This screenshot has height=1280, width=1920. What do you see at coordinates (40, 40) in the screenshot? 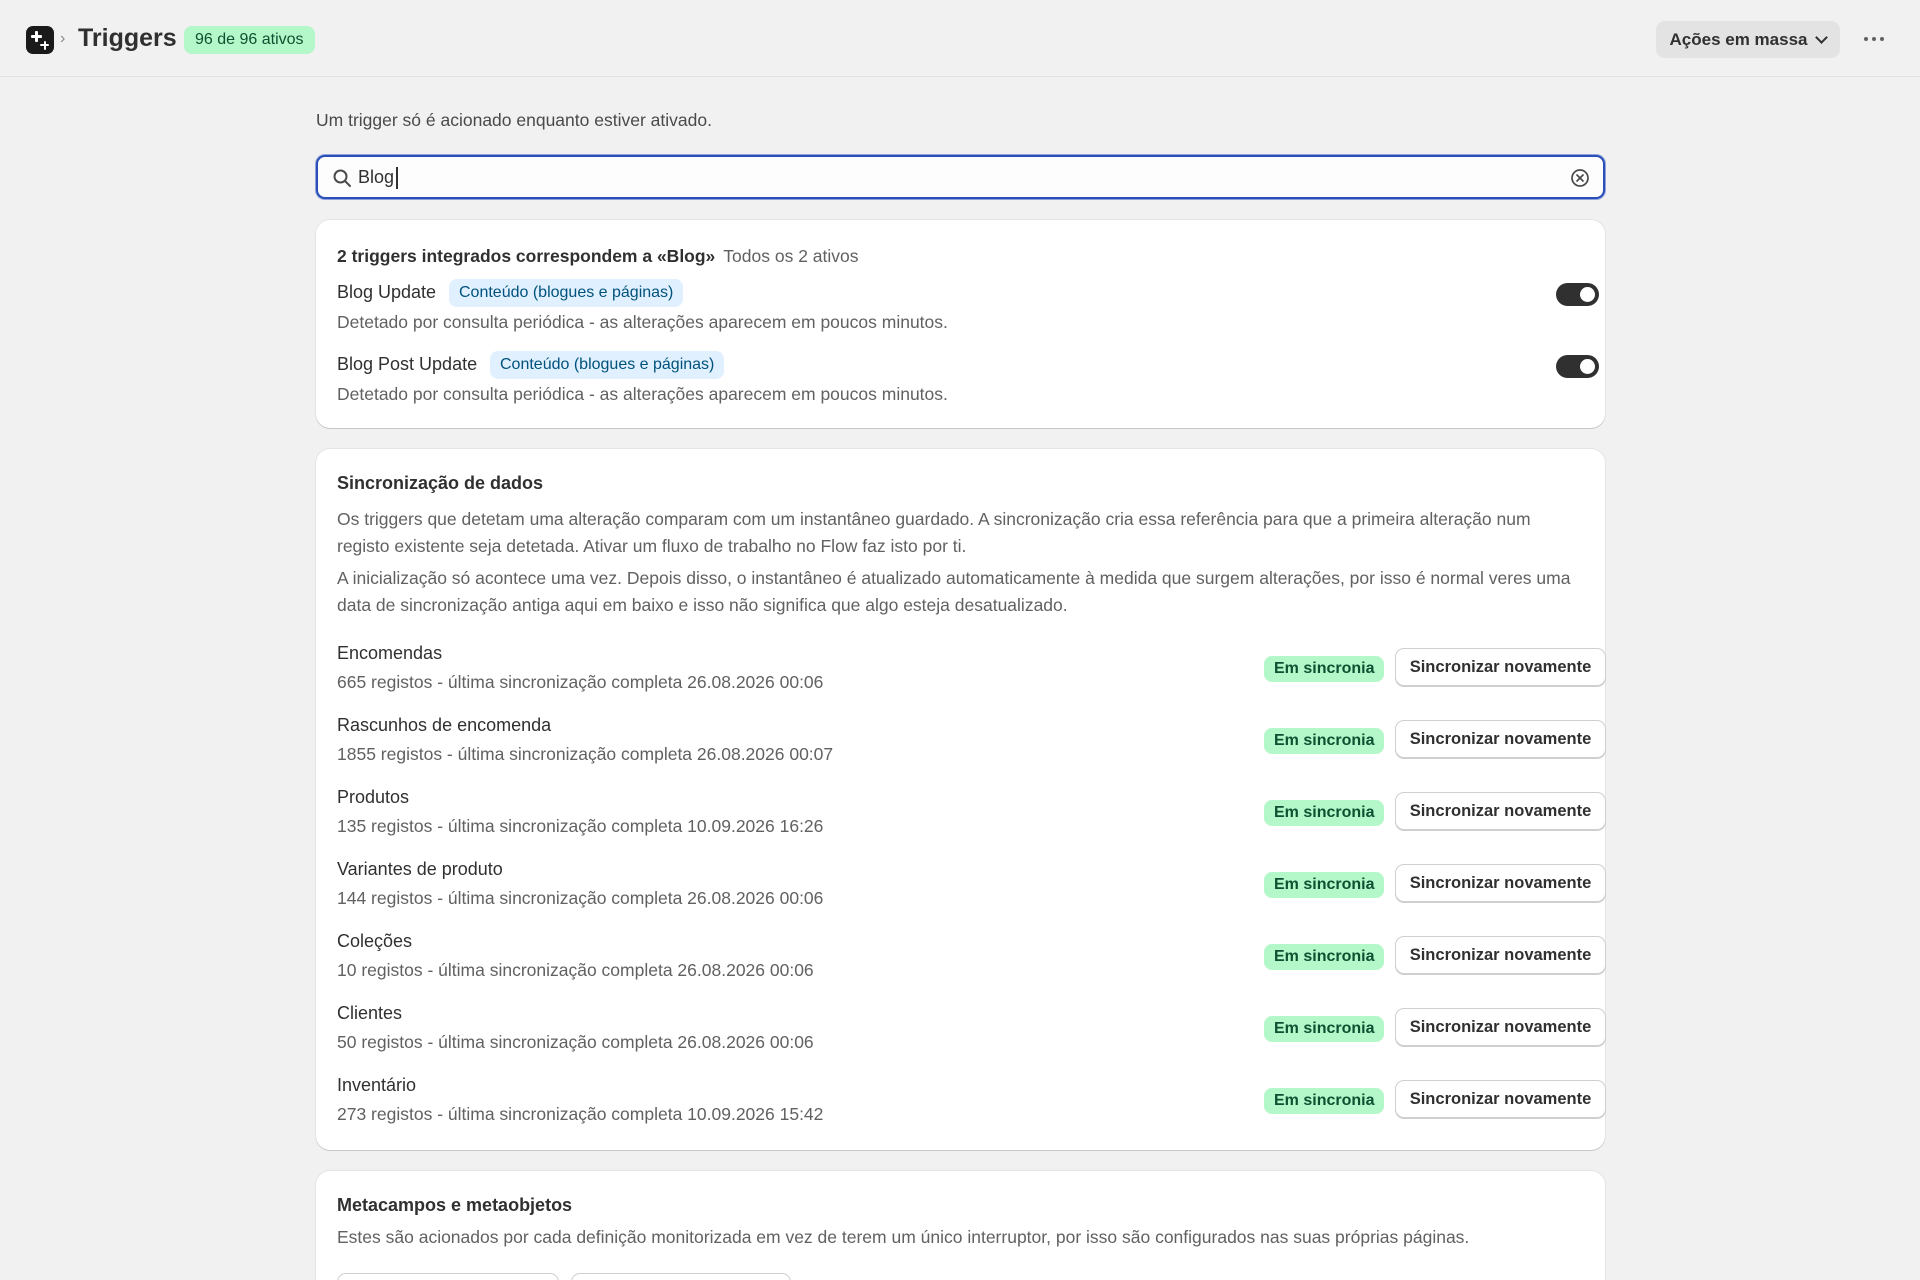
I see `flow-app-icon` at bounding box center [40, 40].